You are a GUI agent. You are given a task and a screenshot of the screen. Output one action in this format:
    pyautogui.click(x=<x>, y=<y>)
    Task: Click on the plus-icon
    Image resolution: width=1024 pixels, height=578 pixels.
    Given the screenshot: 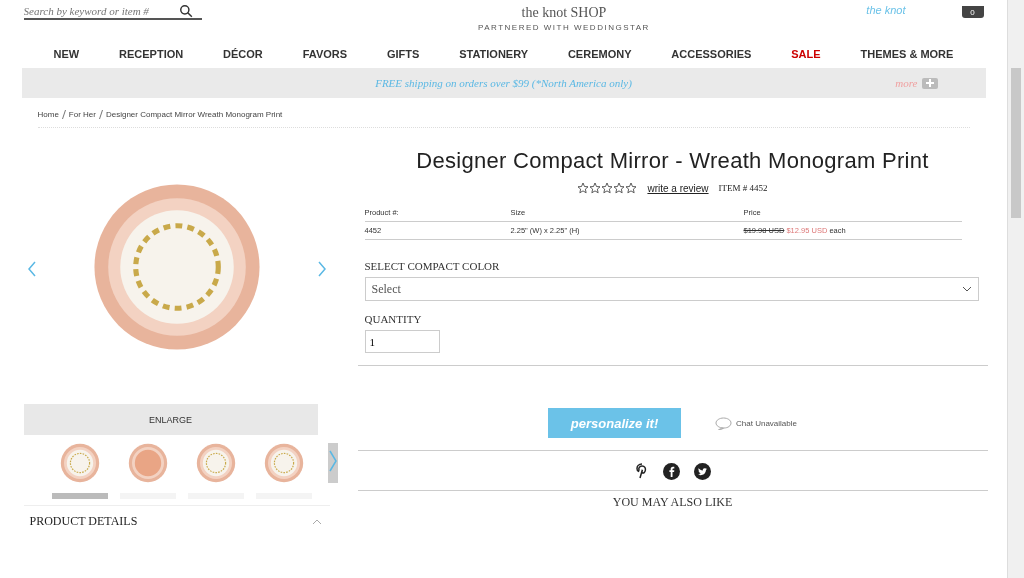 What is the action you would take?
    pyautogui.click(x=929, y=83)
    